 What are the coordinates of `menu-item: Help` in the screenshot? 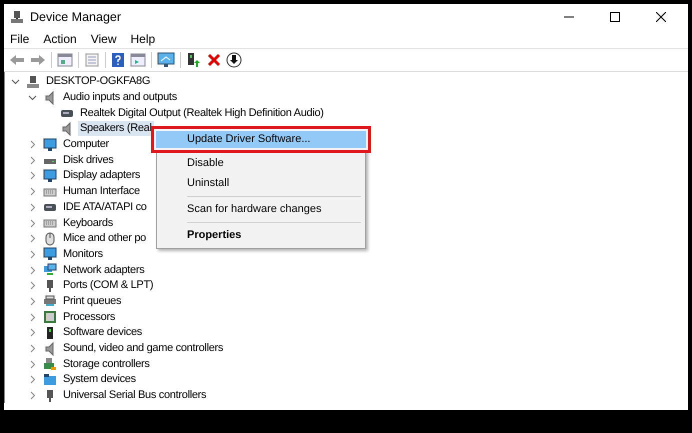 It's located at (143, 39).